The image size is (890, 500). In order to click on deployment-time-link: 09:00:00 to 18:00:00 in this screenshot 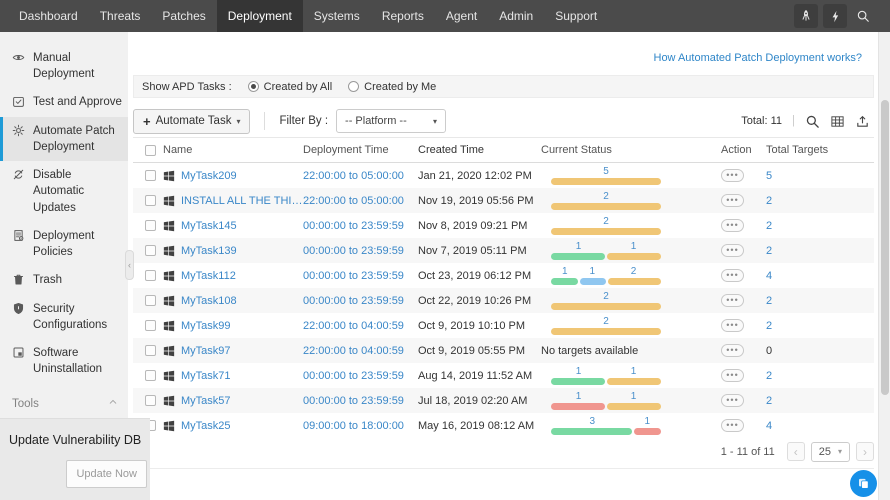, I will do `click(353, 426)`.